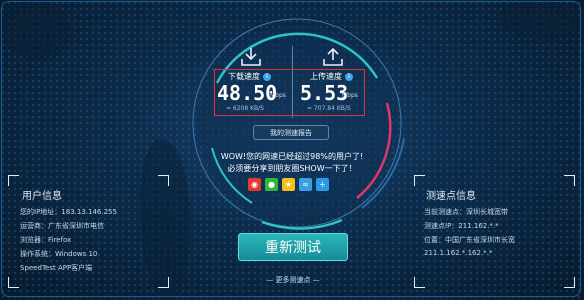 This screenshot has height=300, width=584. Describe the element at coordinates (291, 132) in the screenshot. I see `my-report-button: 我的测速报告` at that location.